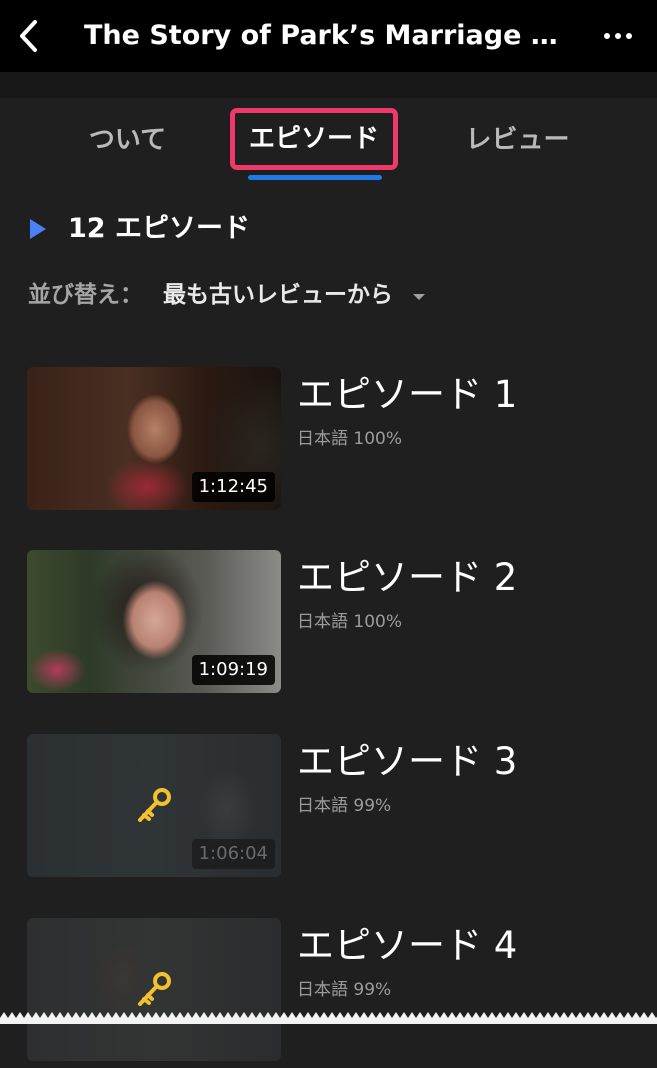 The image size is (657, 1068). Describe the element at coordinates (315, 177) in the screenshot. I see `selected-tab-indicator` at that location.